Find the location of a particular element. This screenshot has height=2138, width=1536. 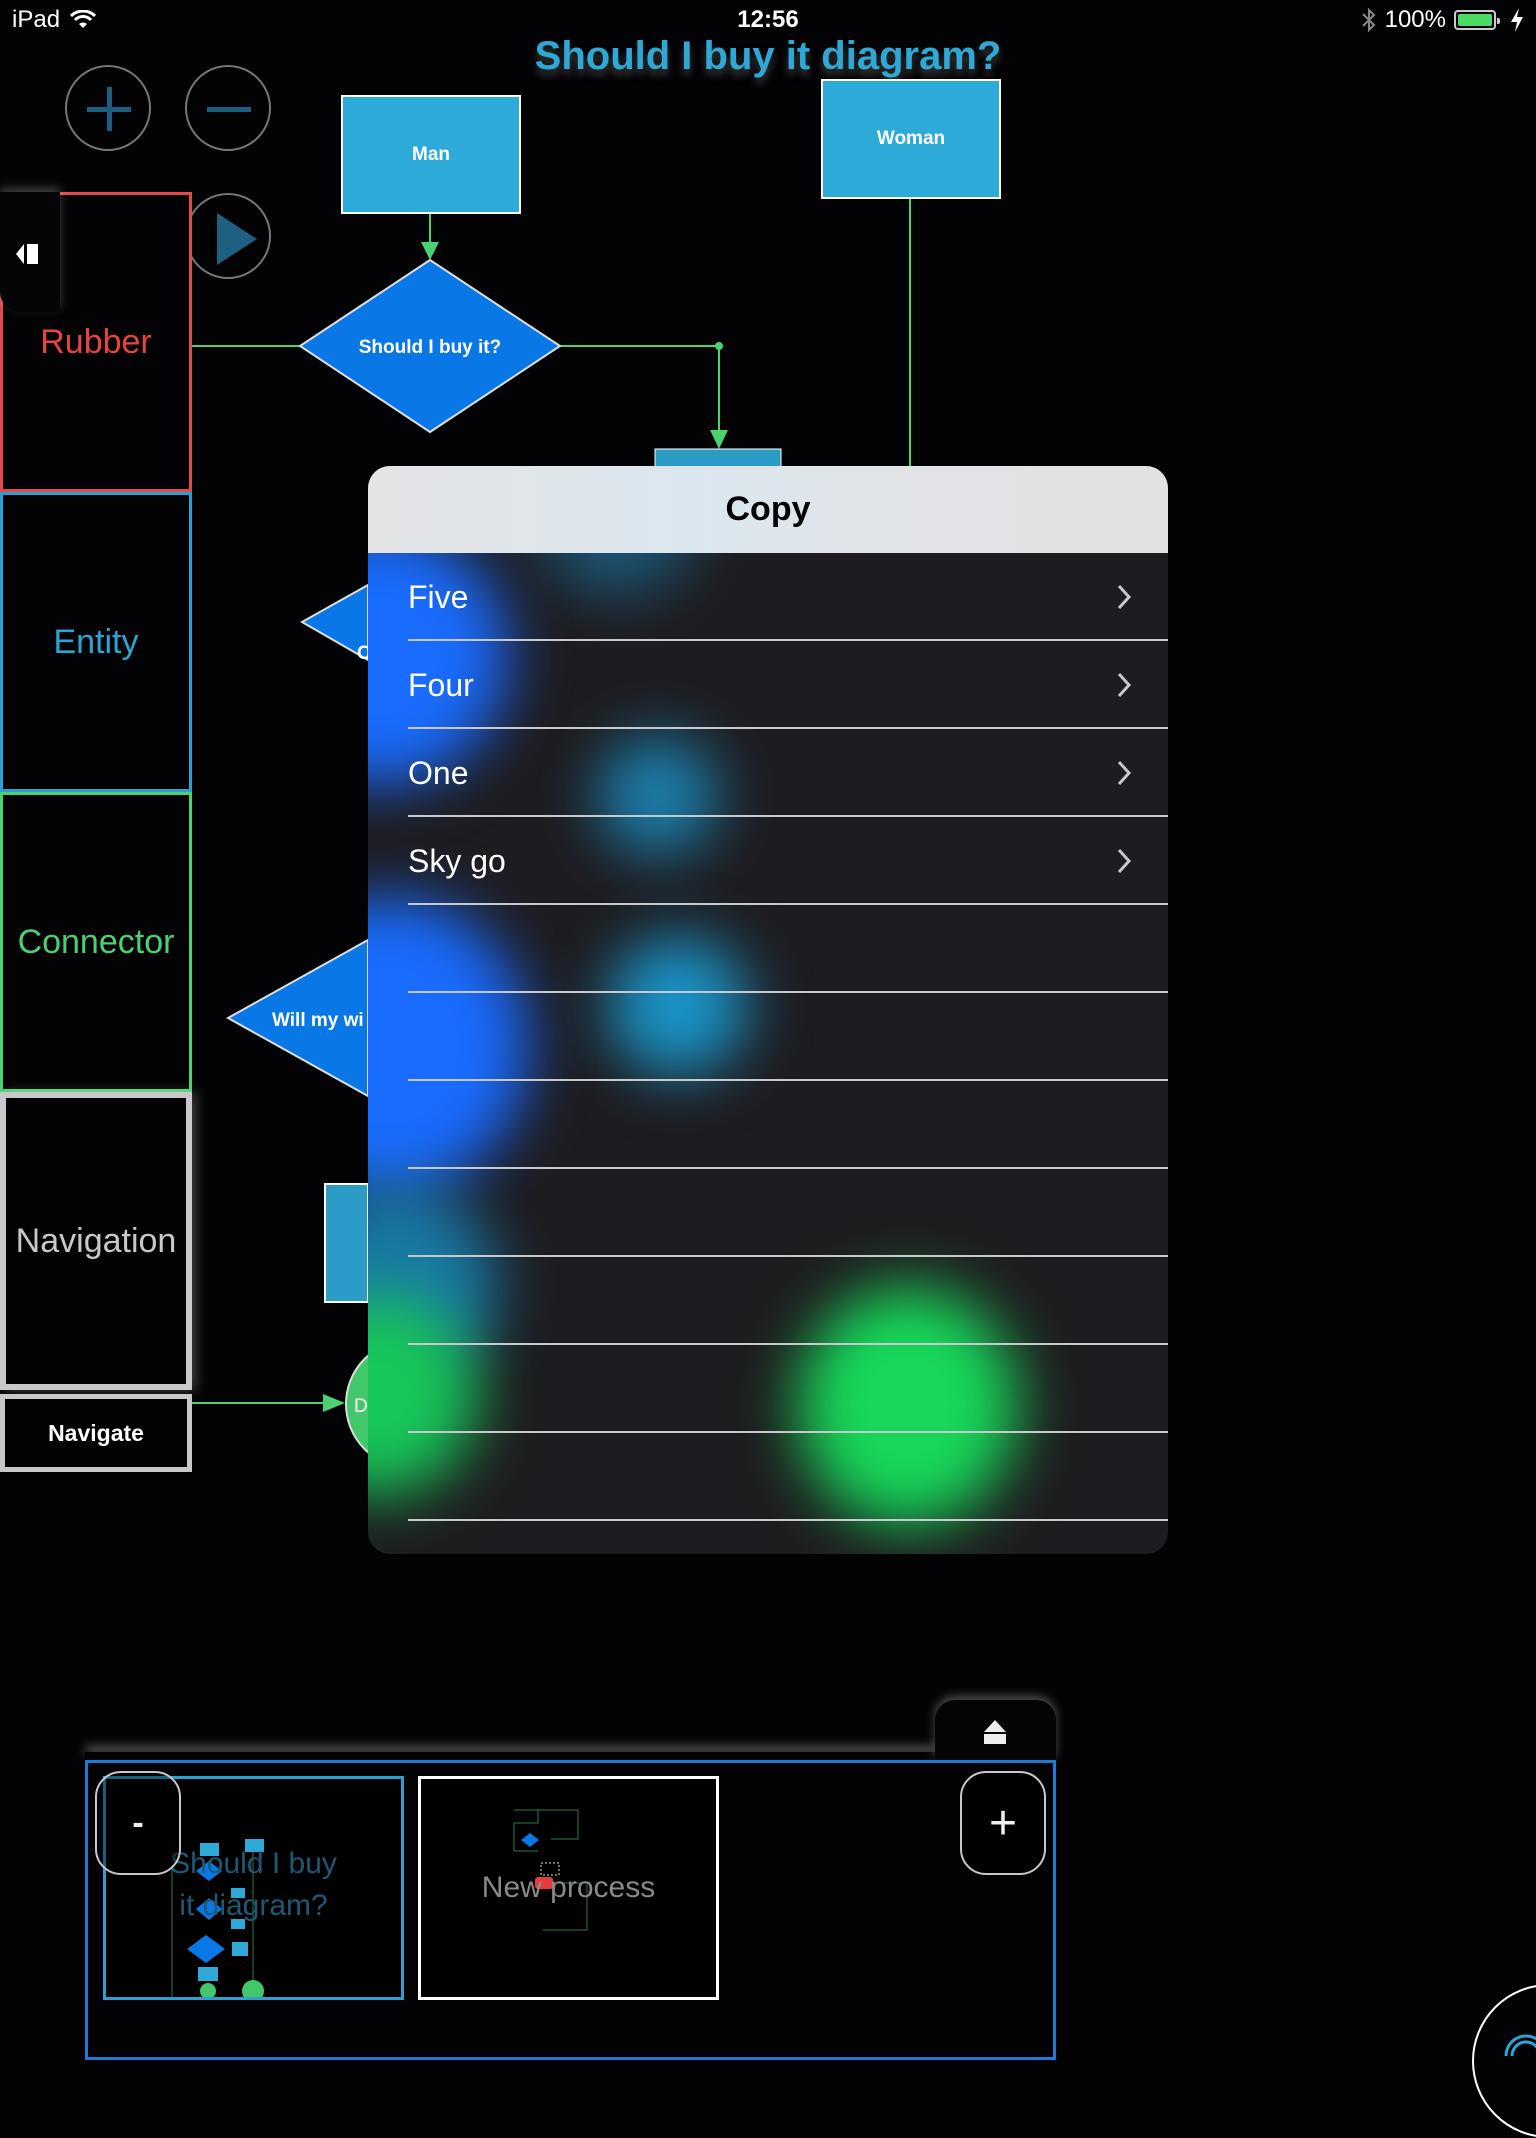

tool-label: Navigation is located at coordinates (96, 1240).